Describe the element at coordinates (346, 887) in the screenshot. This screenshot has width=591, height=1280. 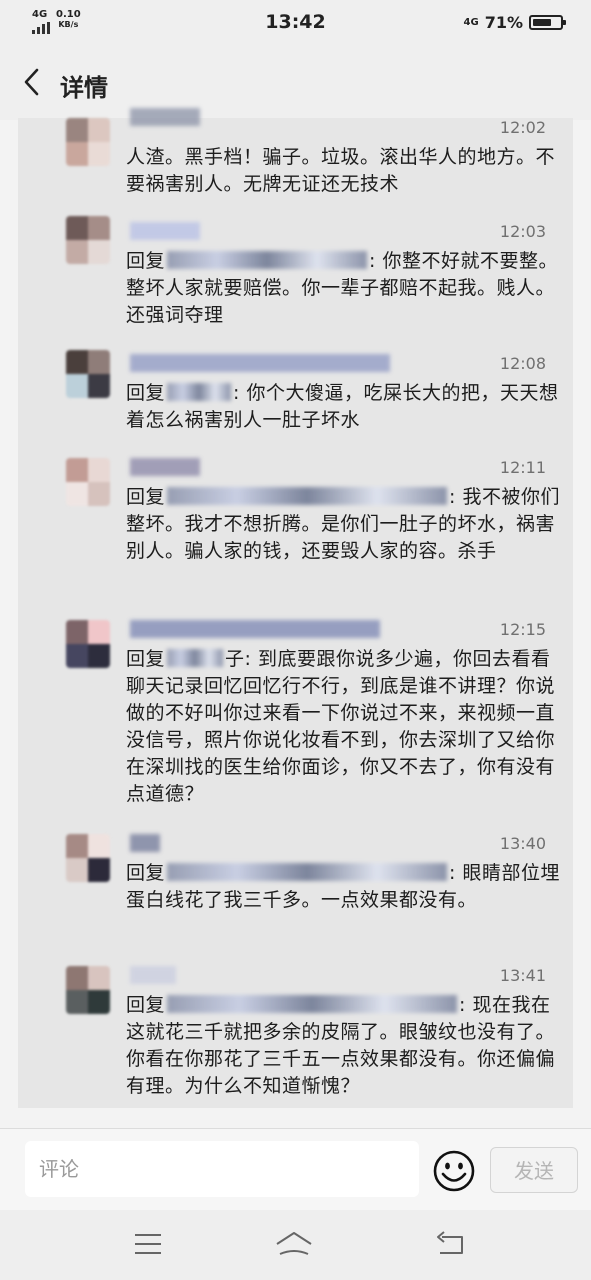
I see `message-text: 回复: 眼睛部位埋蛋白线花了我三千多。一点效果都没有。` at that location.